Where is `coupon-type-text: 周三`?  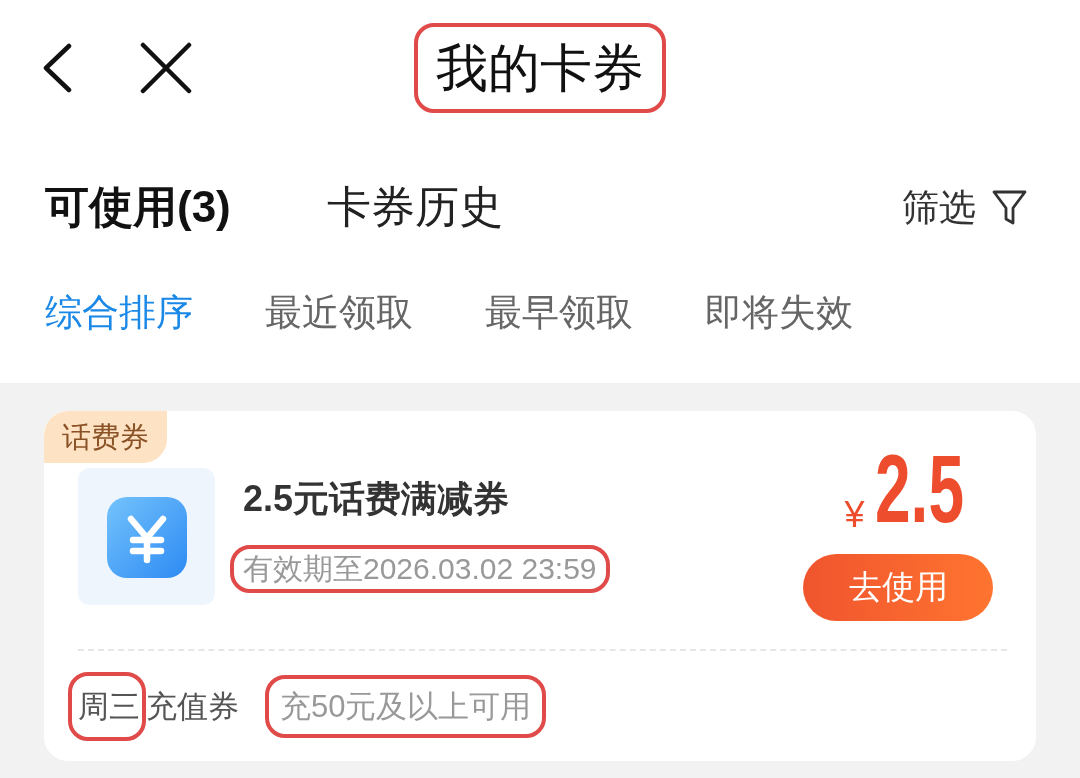 coupon-type-text: 周三 is located at coordinates (109, 706).